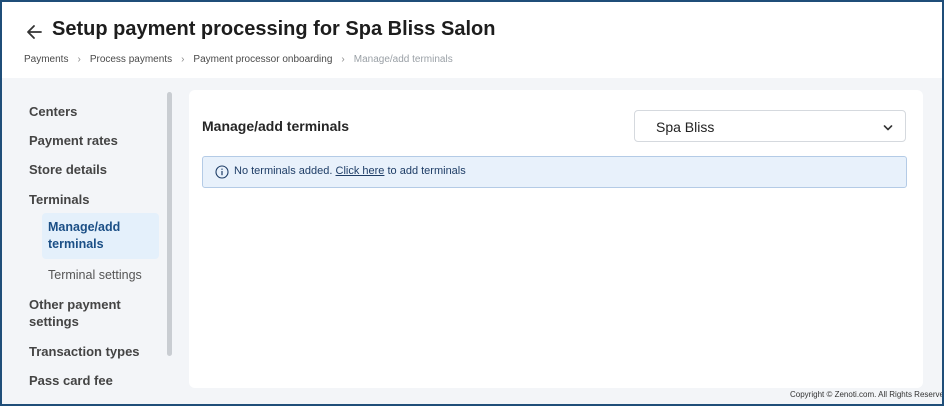  I want to click on sidebar-item-terminals: Terminals, so click(59, 199).